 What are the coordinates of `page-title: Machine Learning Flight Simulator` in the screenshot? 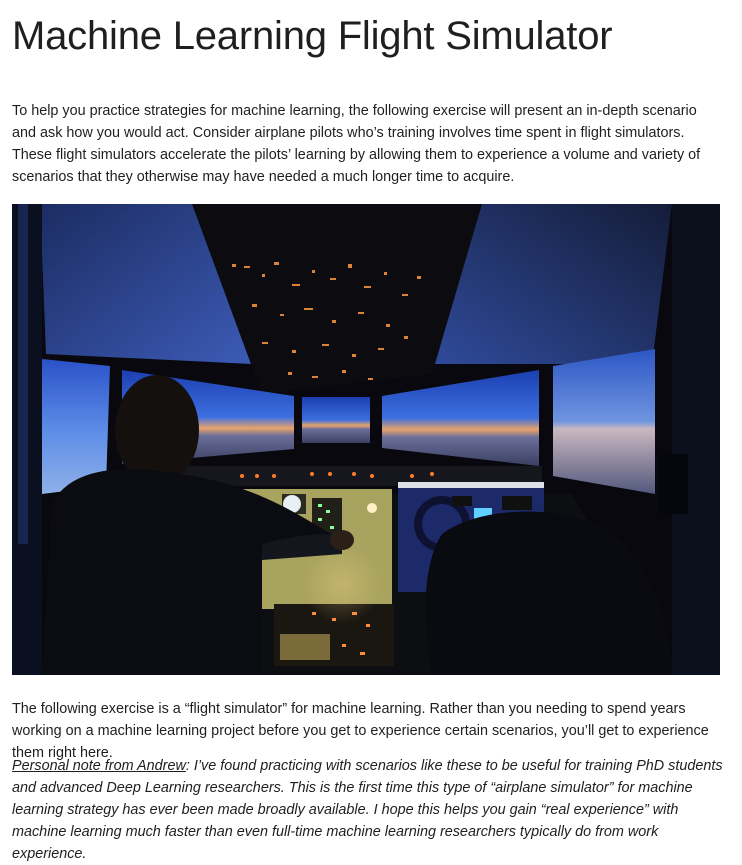 It's located at (312, 36).